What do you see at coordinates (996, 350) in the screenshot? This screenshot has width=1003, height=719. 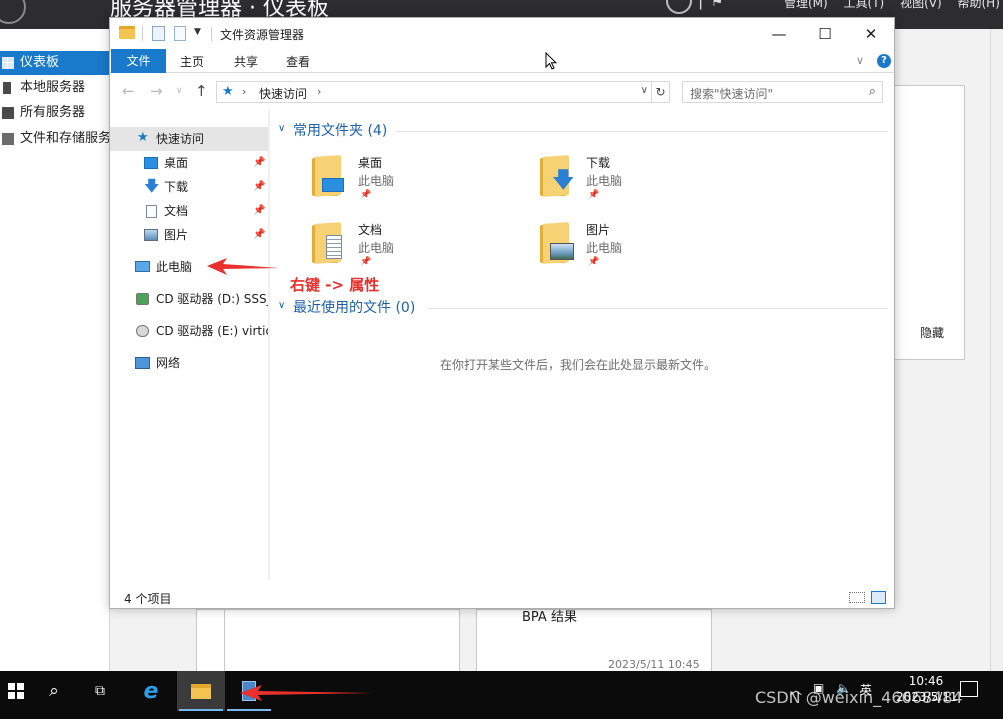 I see `dashboard-scrollbar` at bounding box center [996, 350].